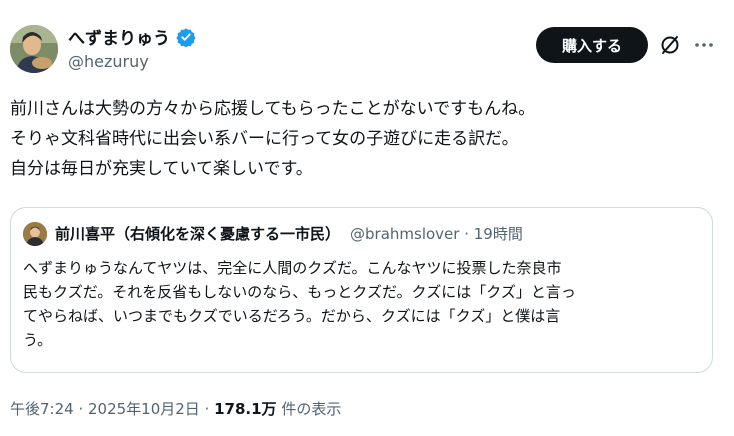 Image resolution: width=734 pixels, height=436 pixels. What do you see at coordinates (245, 409) in the screenshot?
I see `view-count: 178.1万` at bounding box center [245, 409].